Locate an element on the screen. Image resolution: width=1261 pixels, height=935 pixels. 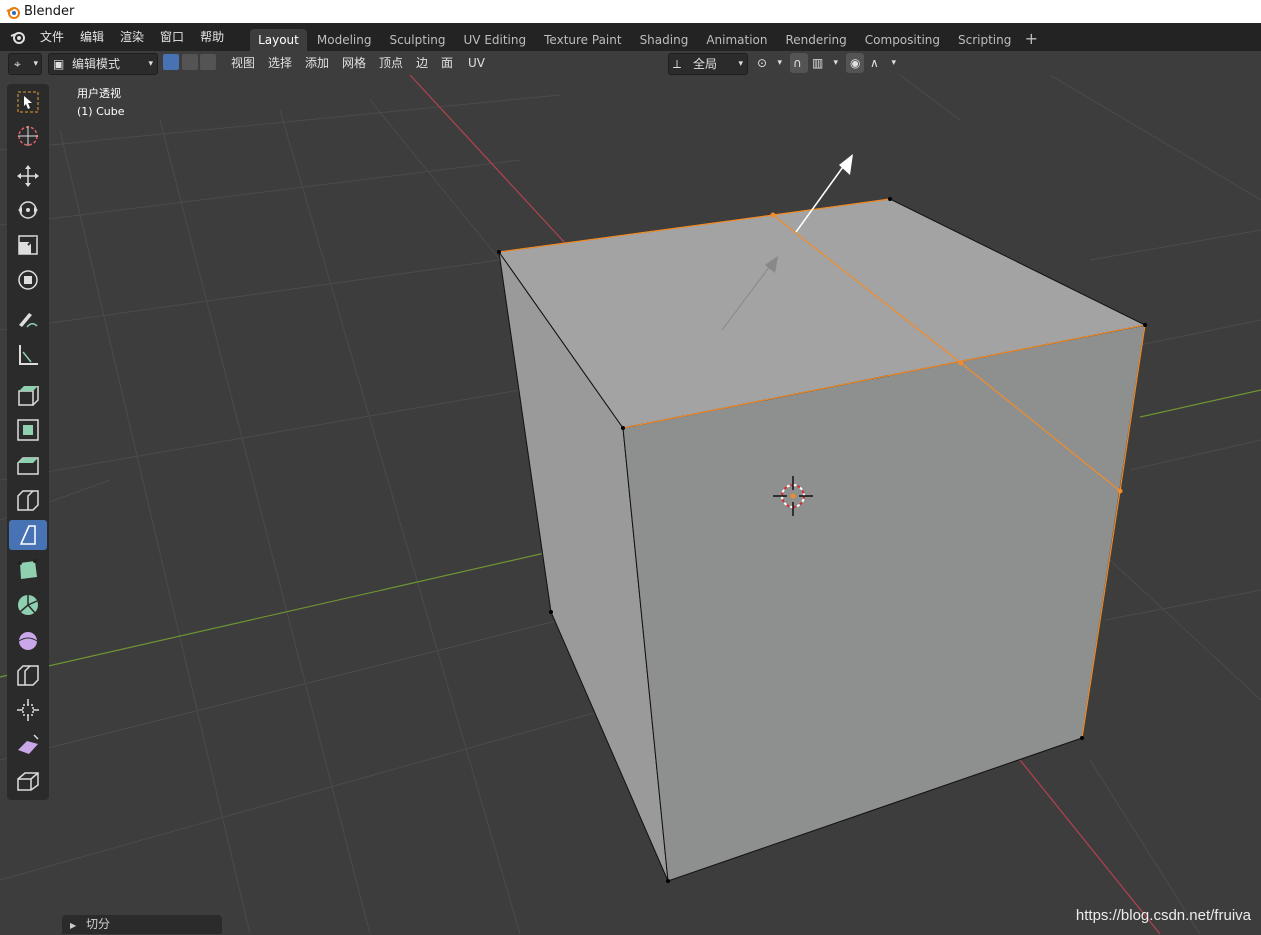
transform-icon is located at coordinates (28, 280).